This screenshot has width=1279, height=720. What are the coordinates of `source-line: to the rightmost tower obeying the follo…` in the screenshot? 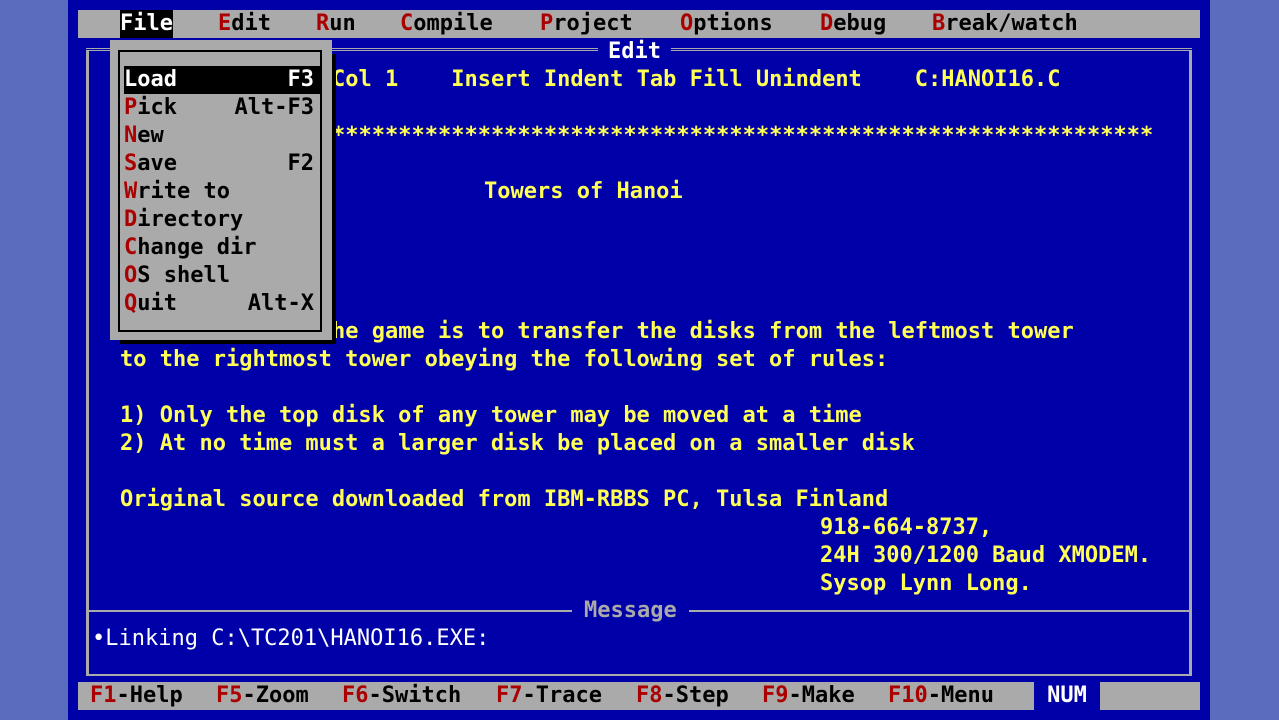 It's located at (504, 359).